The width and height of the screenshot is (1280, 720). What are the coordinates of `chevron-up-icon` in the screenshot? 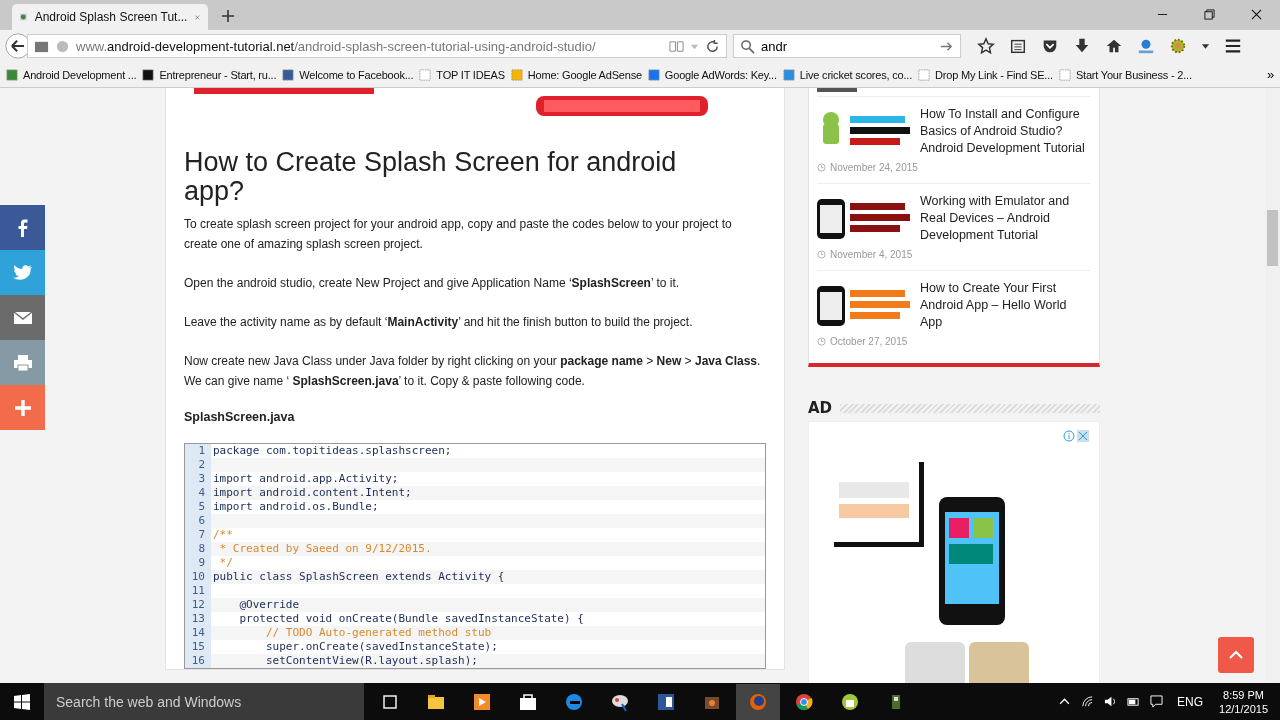 It's located at (1236, 655).